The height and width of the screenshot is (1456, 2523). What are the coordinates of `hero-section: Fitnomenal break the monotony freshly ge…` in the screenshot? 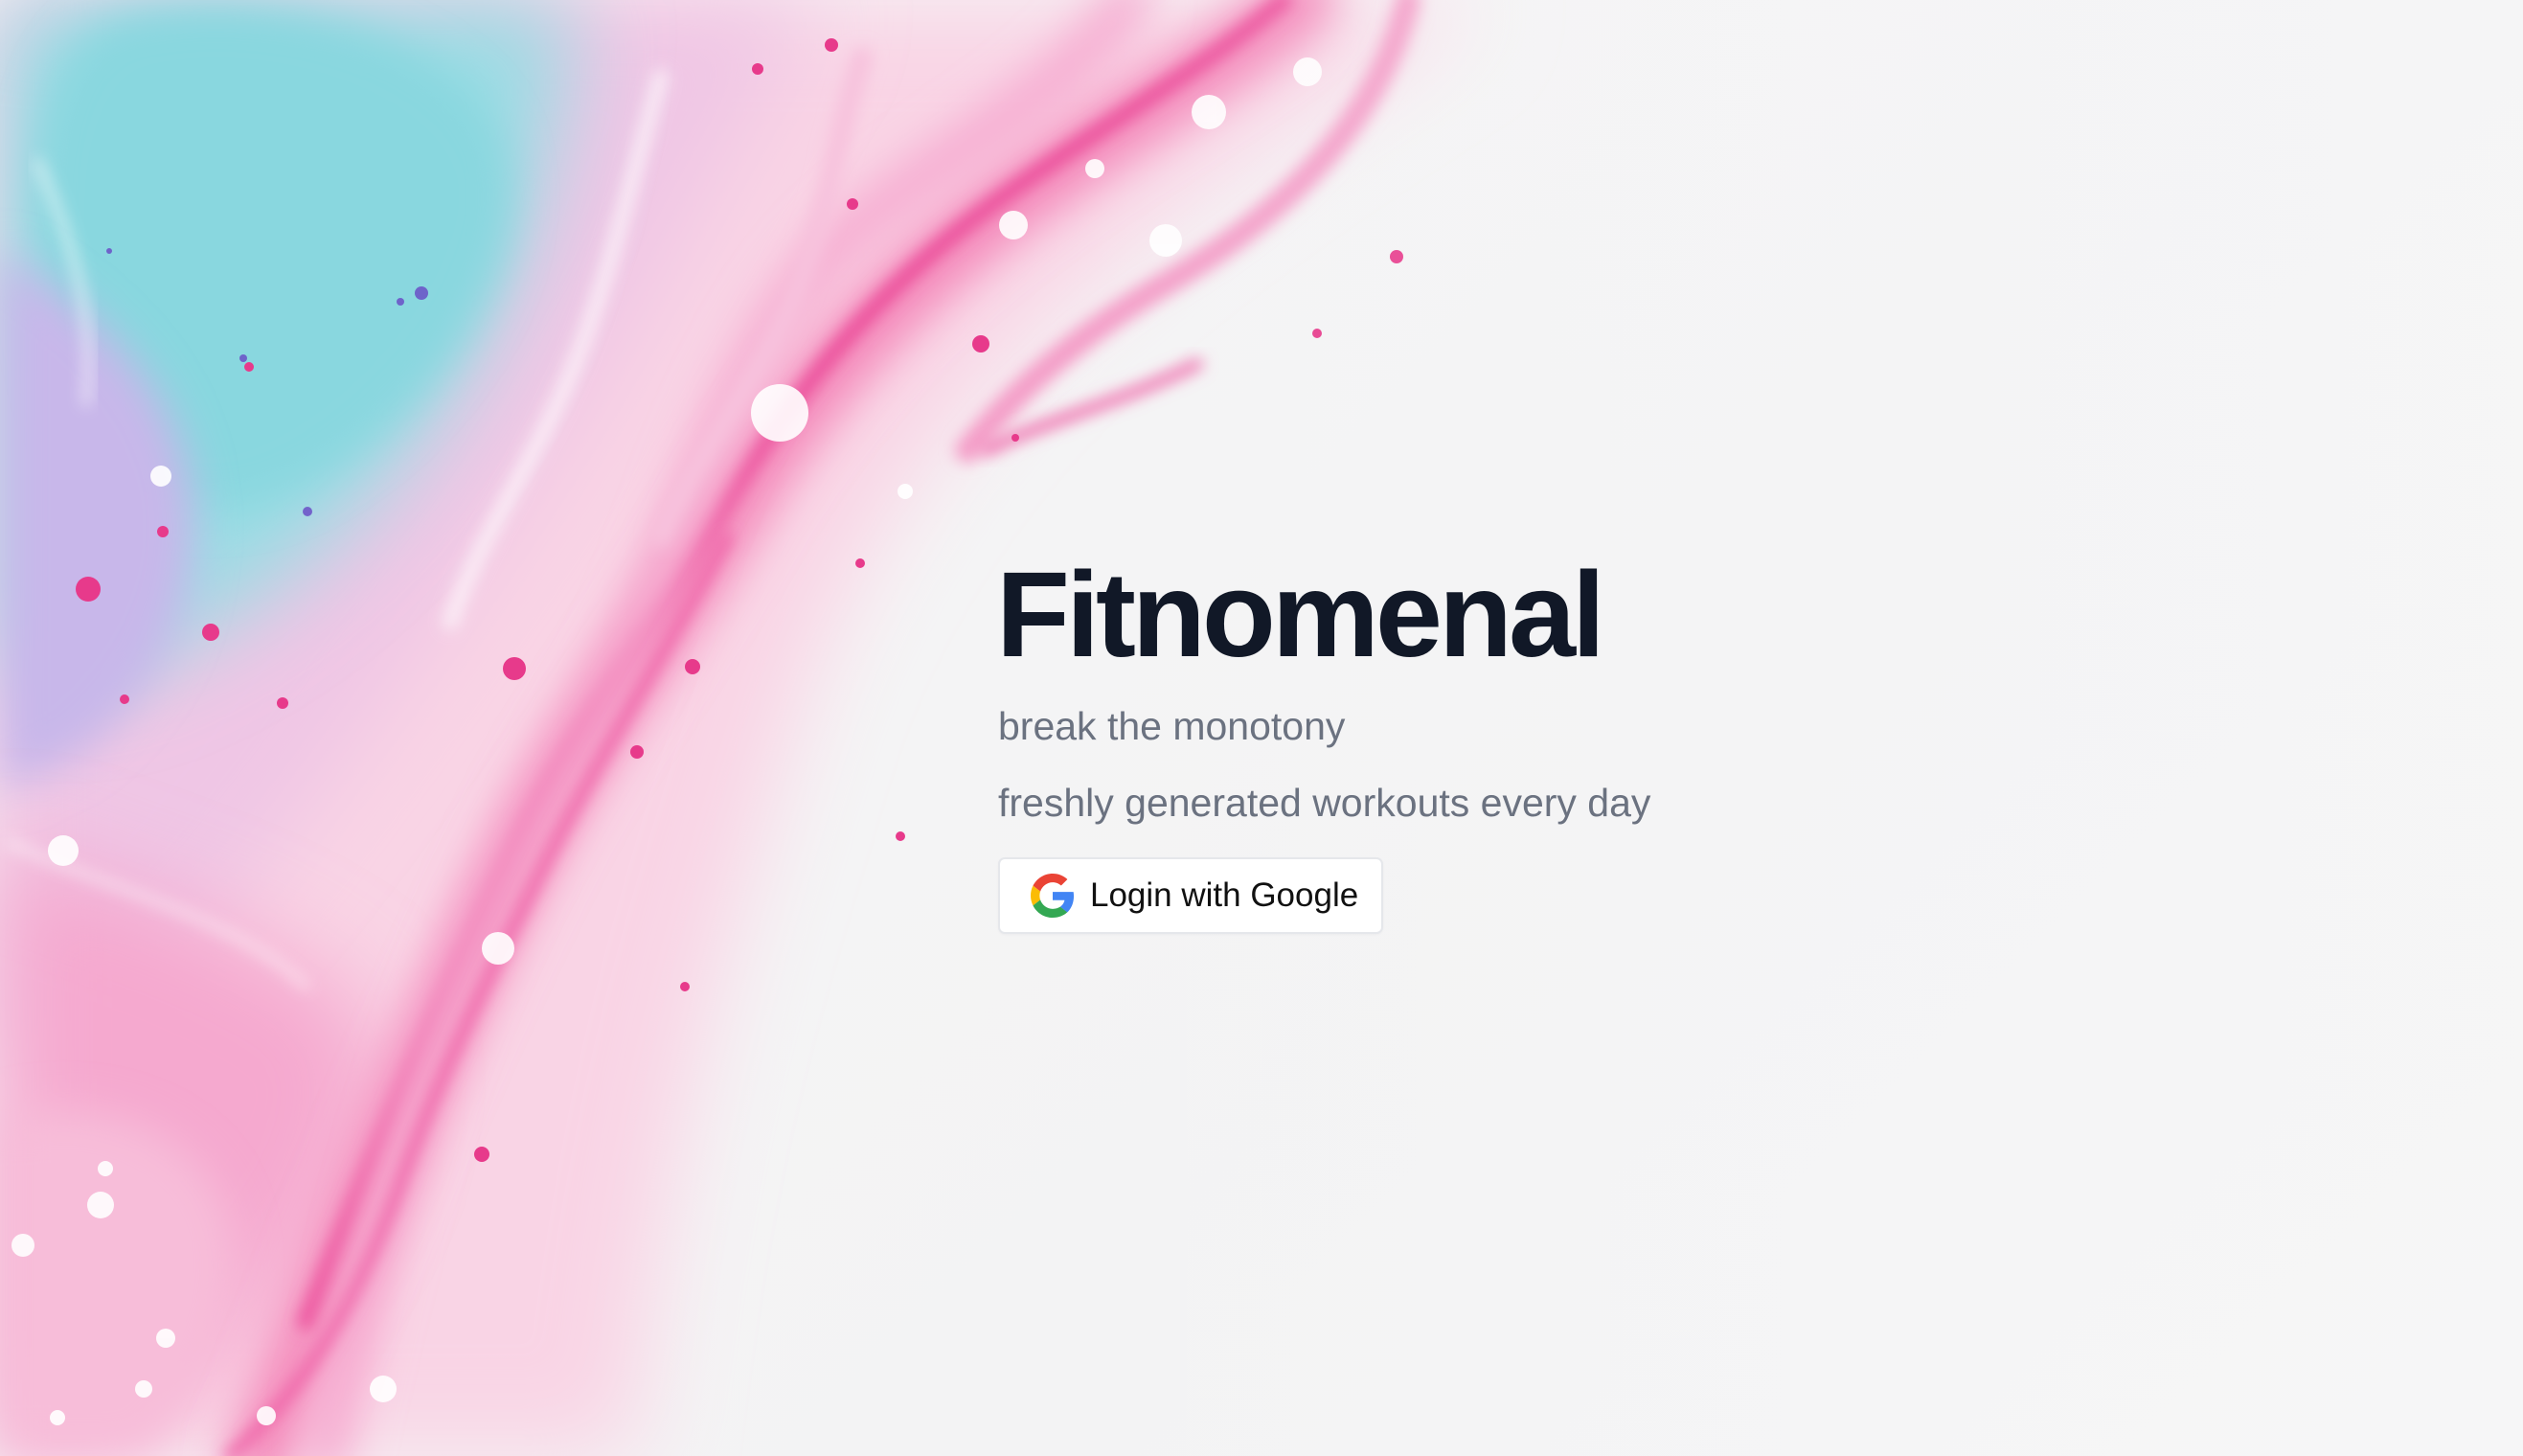 It's located at (1427, 749).